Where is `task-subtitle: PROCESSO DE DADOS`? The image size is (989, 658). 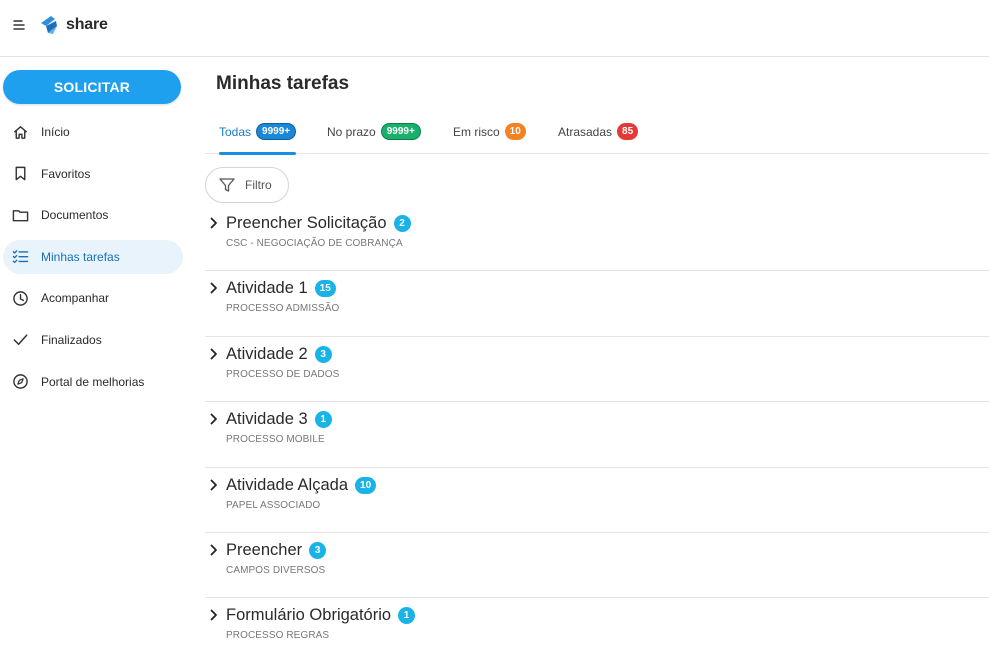
task-subtitle: PROCESSO DE DADOS is located at coordinates (283, 374).